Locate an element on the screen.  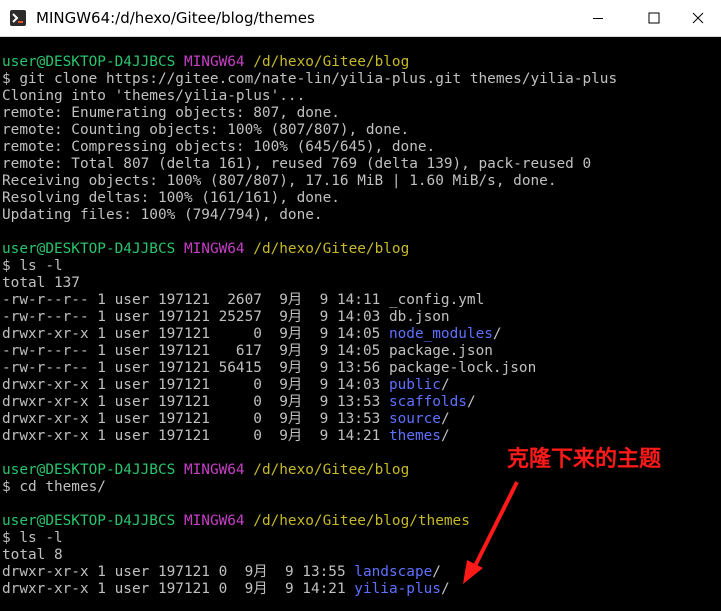
minimize-button is located at coordinates (598, 18).